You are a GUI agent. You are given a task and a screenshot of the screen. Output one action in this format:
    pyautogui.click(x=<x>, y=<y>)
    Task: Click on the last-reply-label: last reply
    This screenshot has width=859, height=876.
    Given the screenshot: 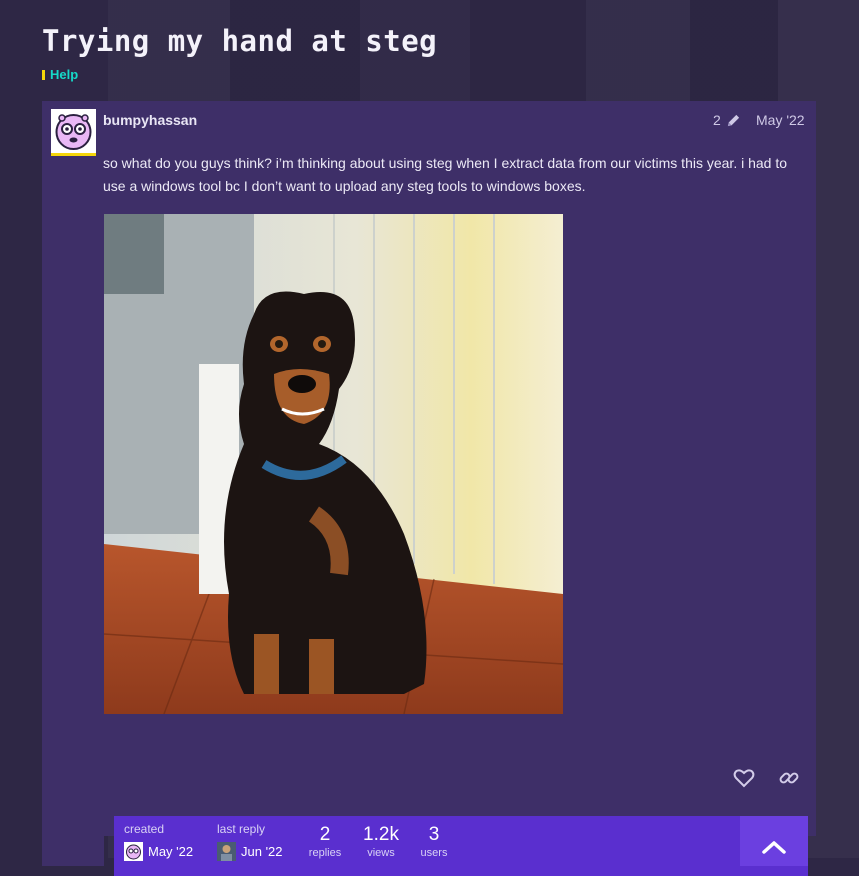 What is the action you would take?
    pyautogui.click(x=241, y=829)
    